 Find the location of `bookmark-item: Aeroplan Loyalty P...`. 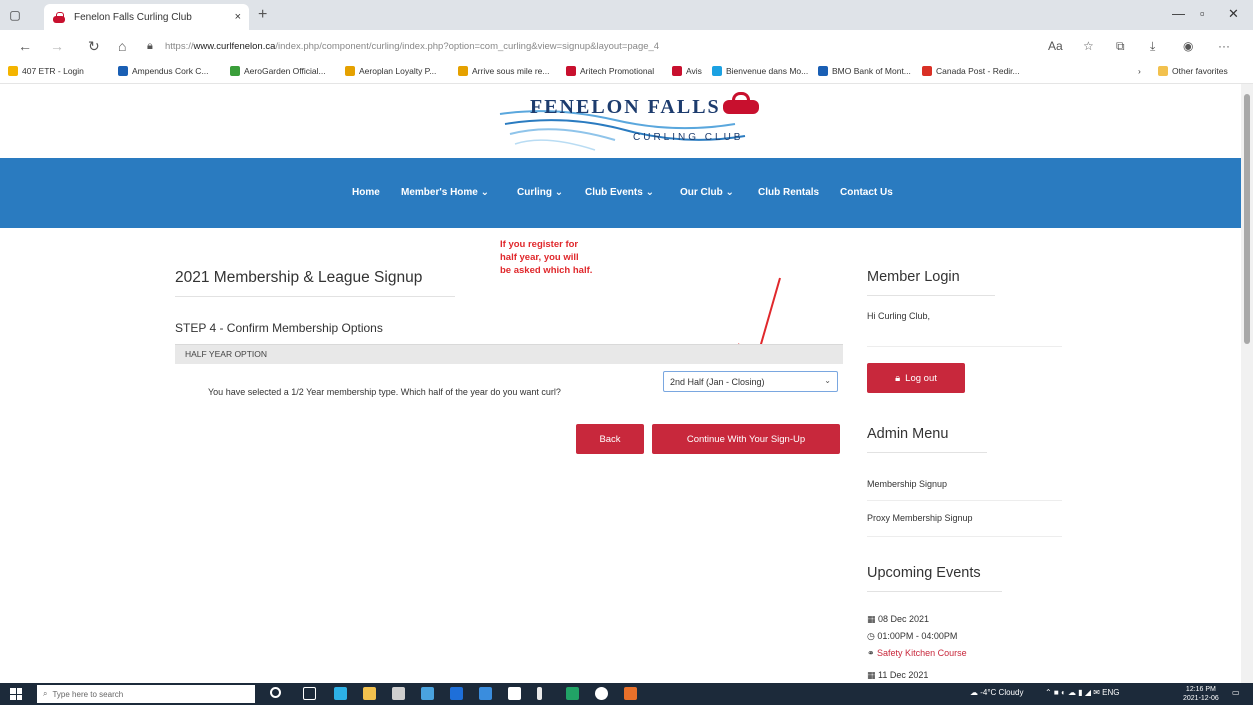

bookmark-item: Aeroplan Loyalty P... is located at coordinates (390, 71).